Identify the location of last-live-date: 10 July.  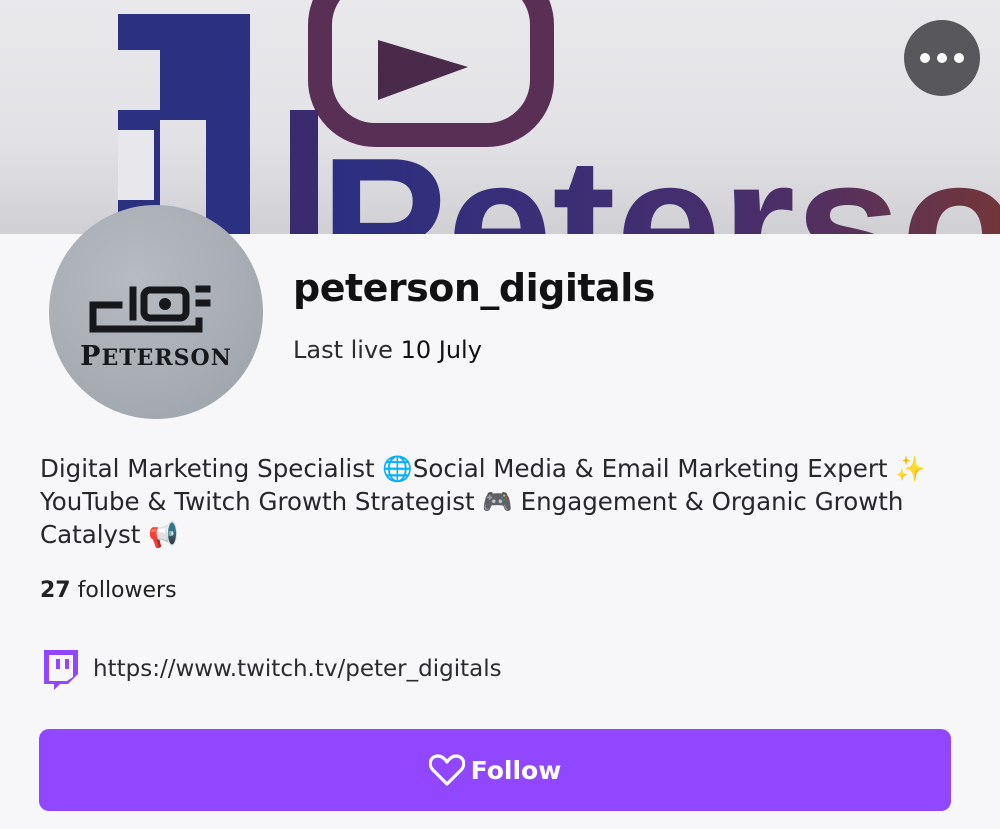
(441, 350).